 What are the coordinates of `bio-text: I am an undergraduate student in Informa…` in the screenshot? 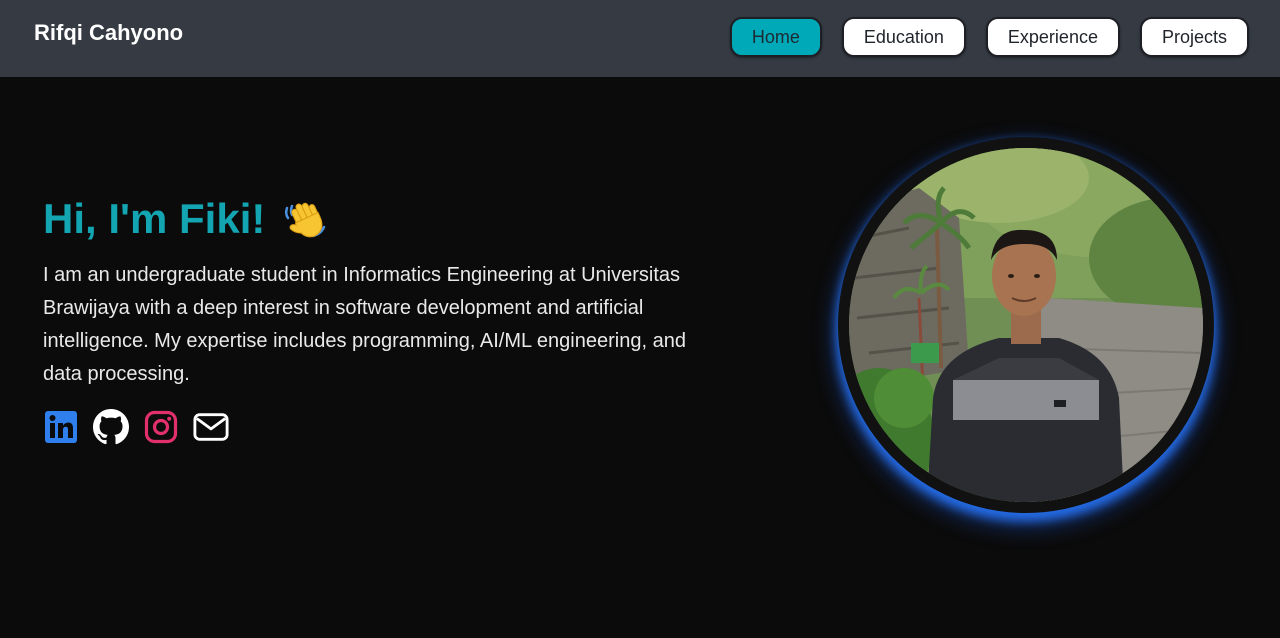 It's located at (364, 324).